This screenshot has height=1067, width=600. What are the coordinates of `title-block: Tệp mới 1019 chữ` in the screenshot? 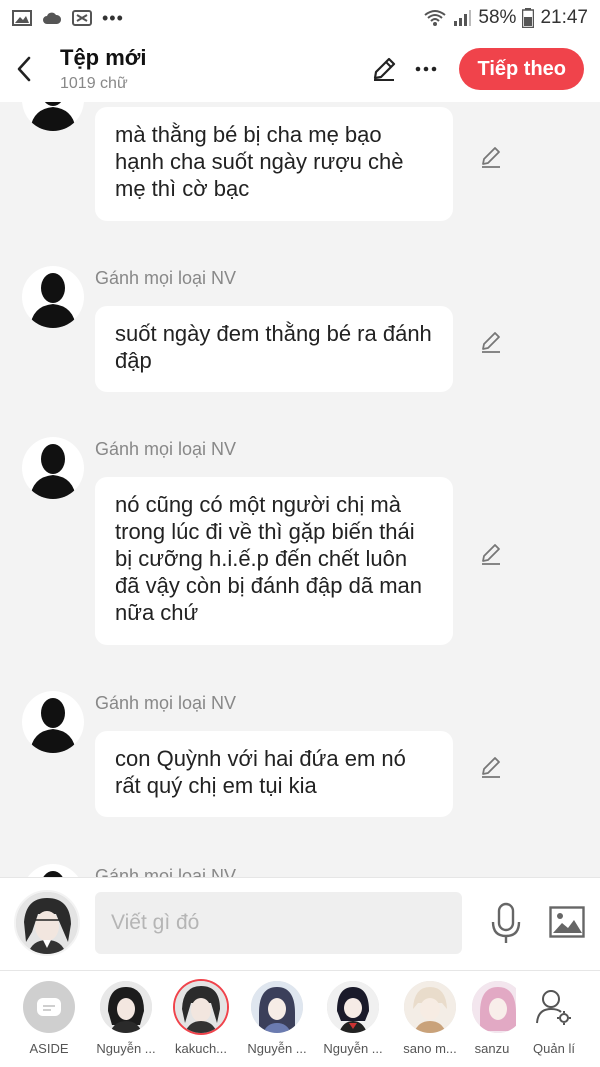 It's located at (103, 69).